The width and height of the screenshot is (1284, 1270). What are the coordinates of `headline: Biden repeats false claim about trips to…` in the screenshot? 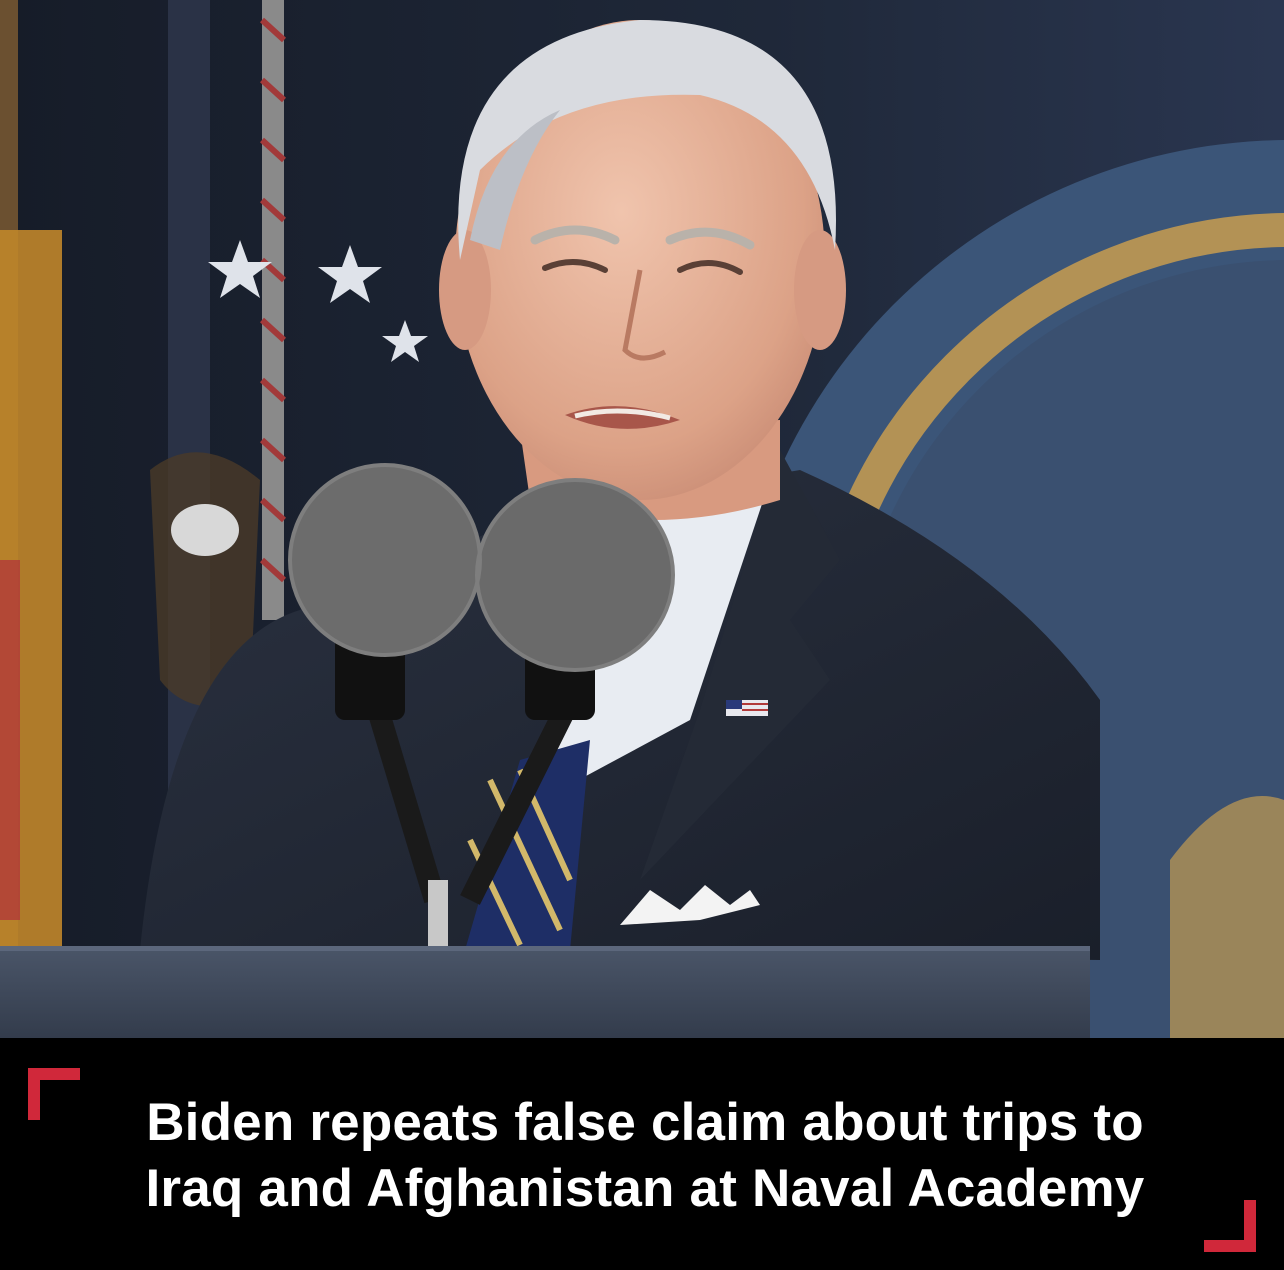 It's located at (645, 1156).